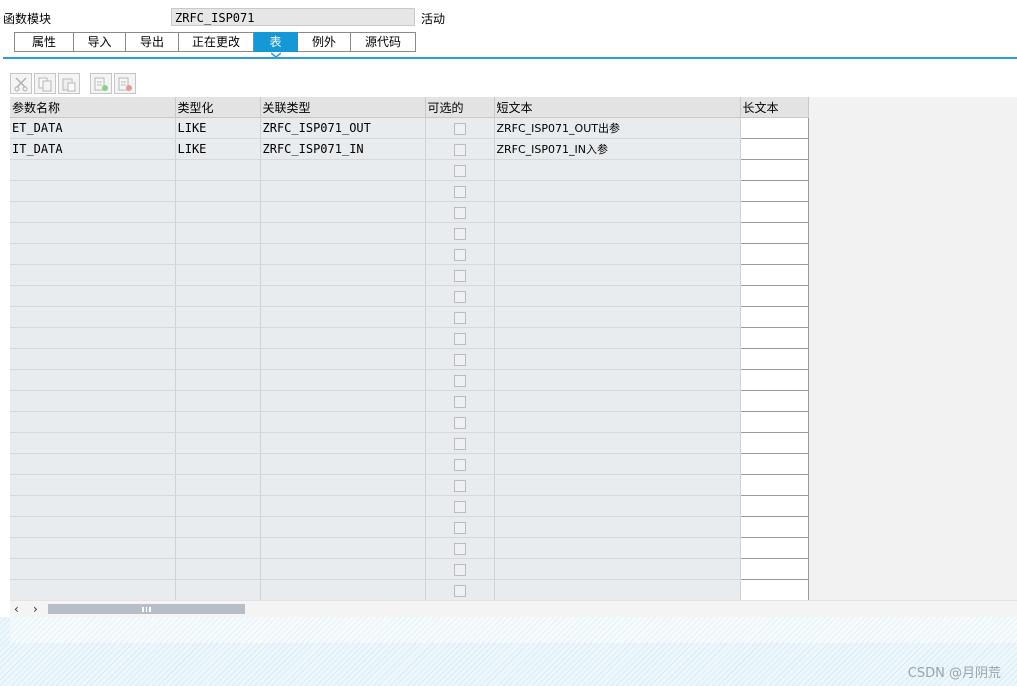 The width and height of the screenshot is (1017, 686). What do you see at coordinates (617, 107) in the screenshot?
I see `column-header-short-text: 短文本` at bounding box center [617, 107].